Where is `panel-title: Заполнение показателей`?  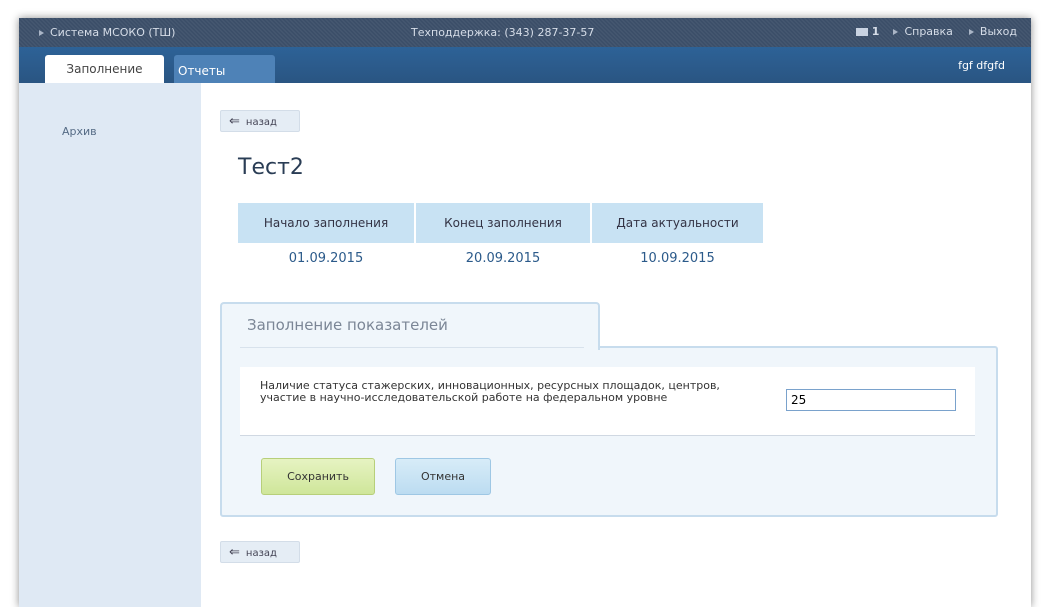 panel-title: Заполнение показателей is located at coordinates (347, 325).